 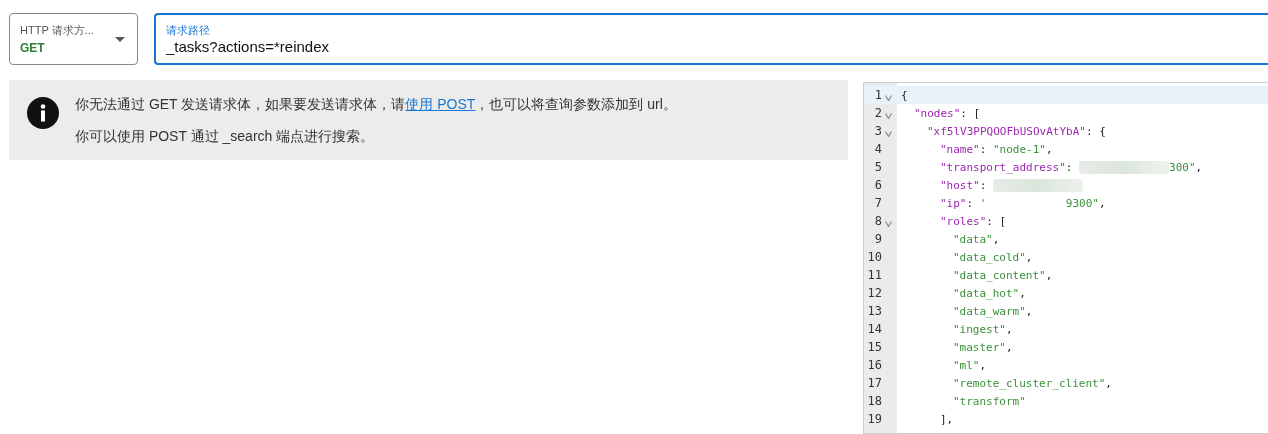 What do you see at coordinates (904, 95) in the screenshot?
I see `code-text: {` at bounding box center [904, 95].